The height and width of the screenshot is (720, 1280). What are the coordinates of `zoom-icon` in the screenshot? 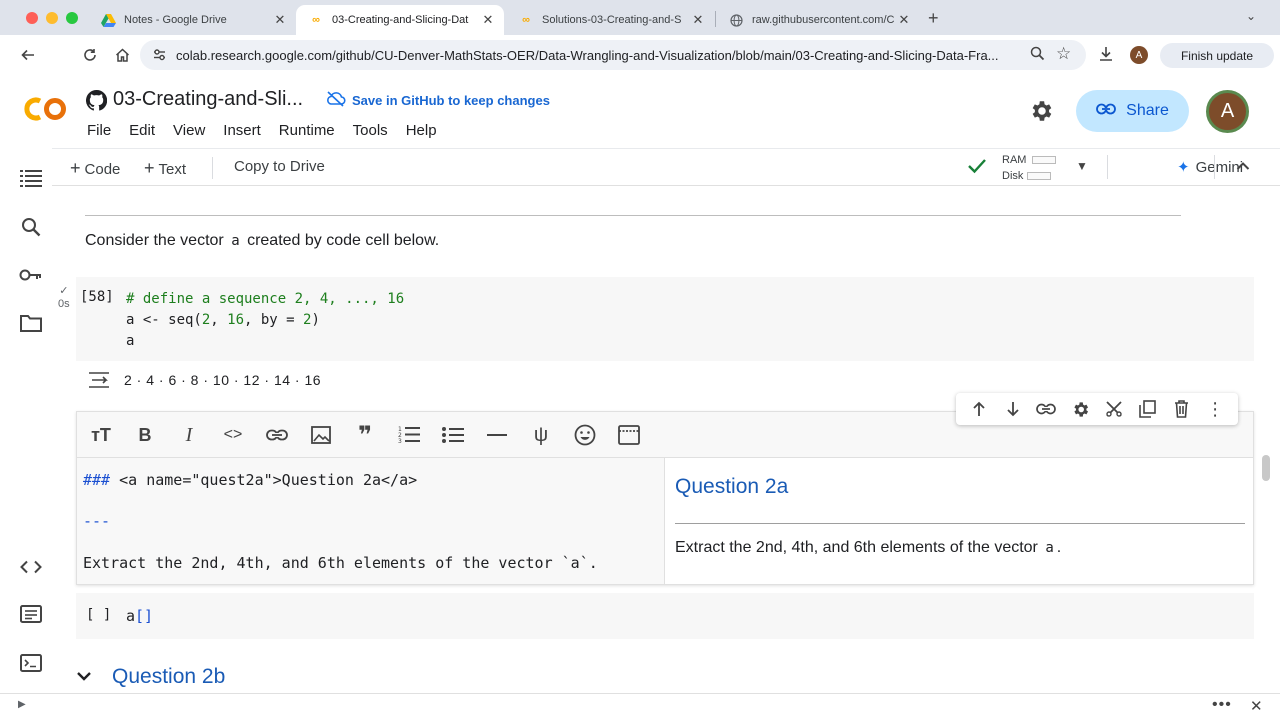 It's located at (1037, 55).